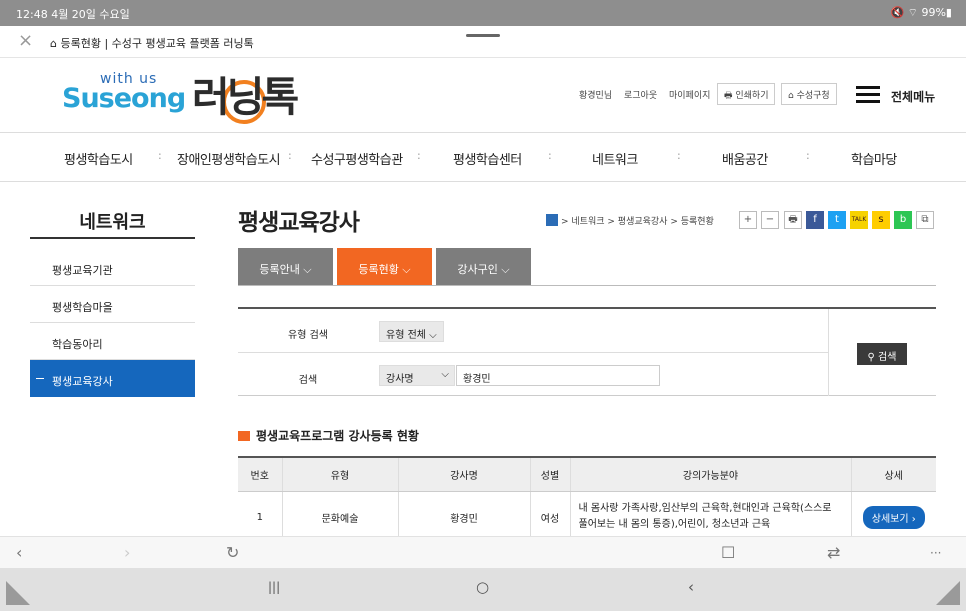 The height and width of the screenshot is (611, 966). I want to click on page-title: 평생교육강사, so click(299, 223).